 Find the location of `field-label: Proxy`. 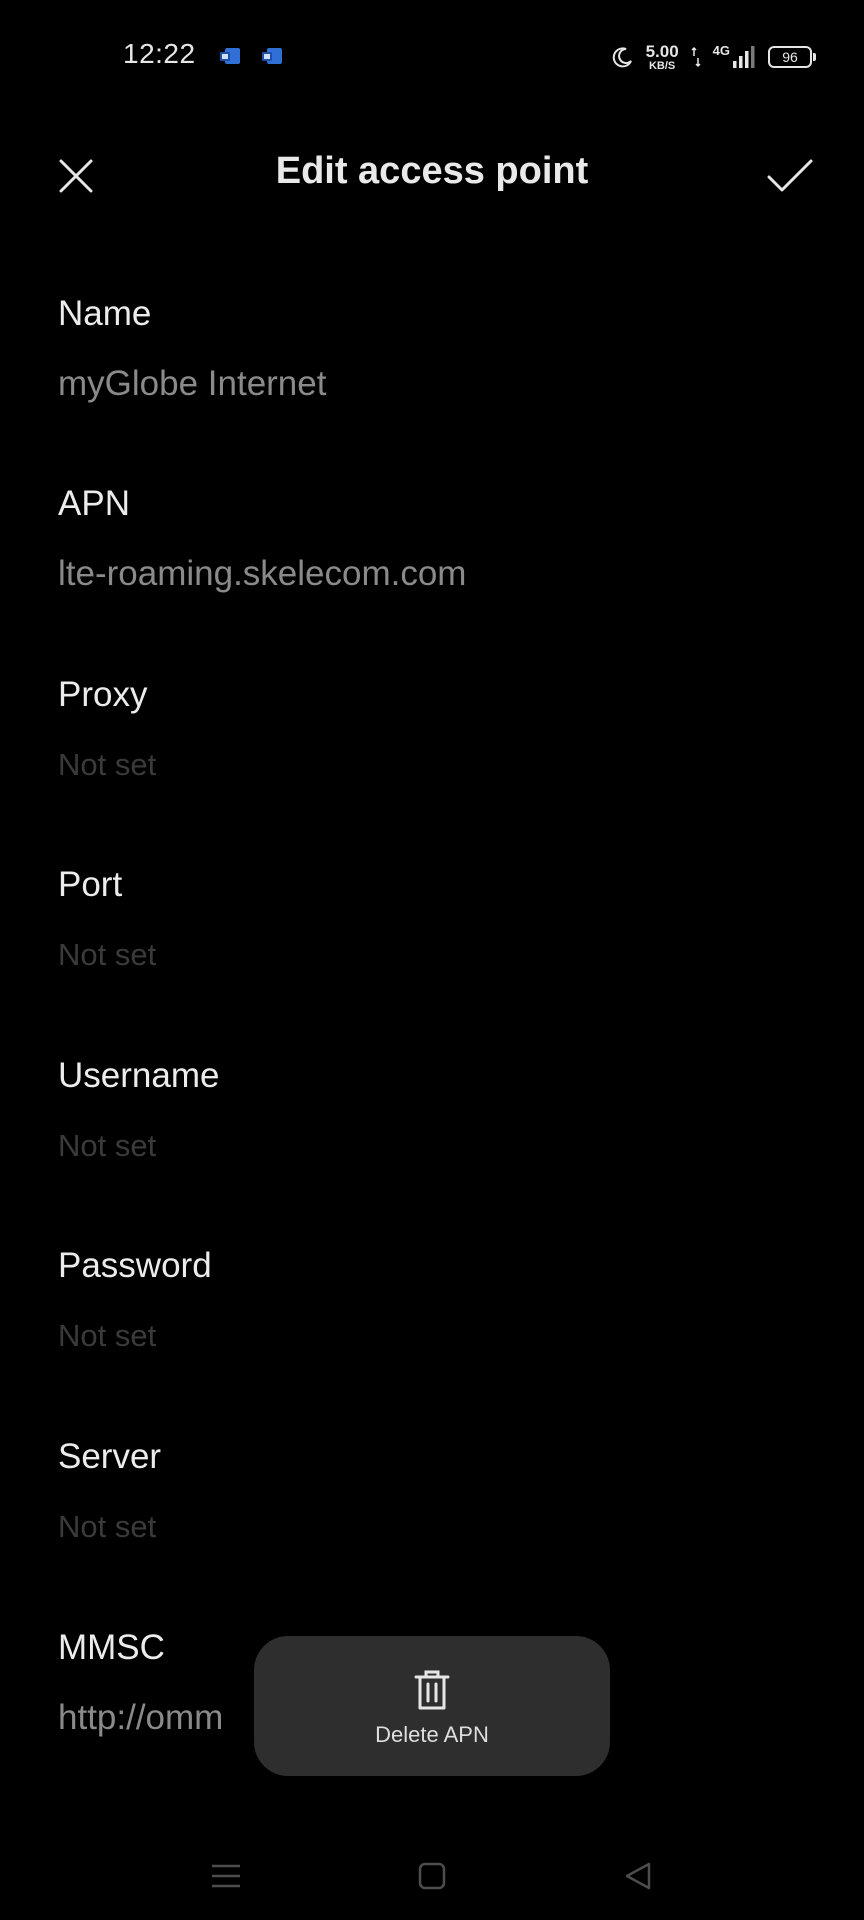

field-label: Proxy is located at coordinates (103, 694).